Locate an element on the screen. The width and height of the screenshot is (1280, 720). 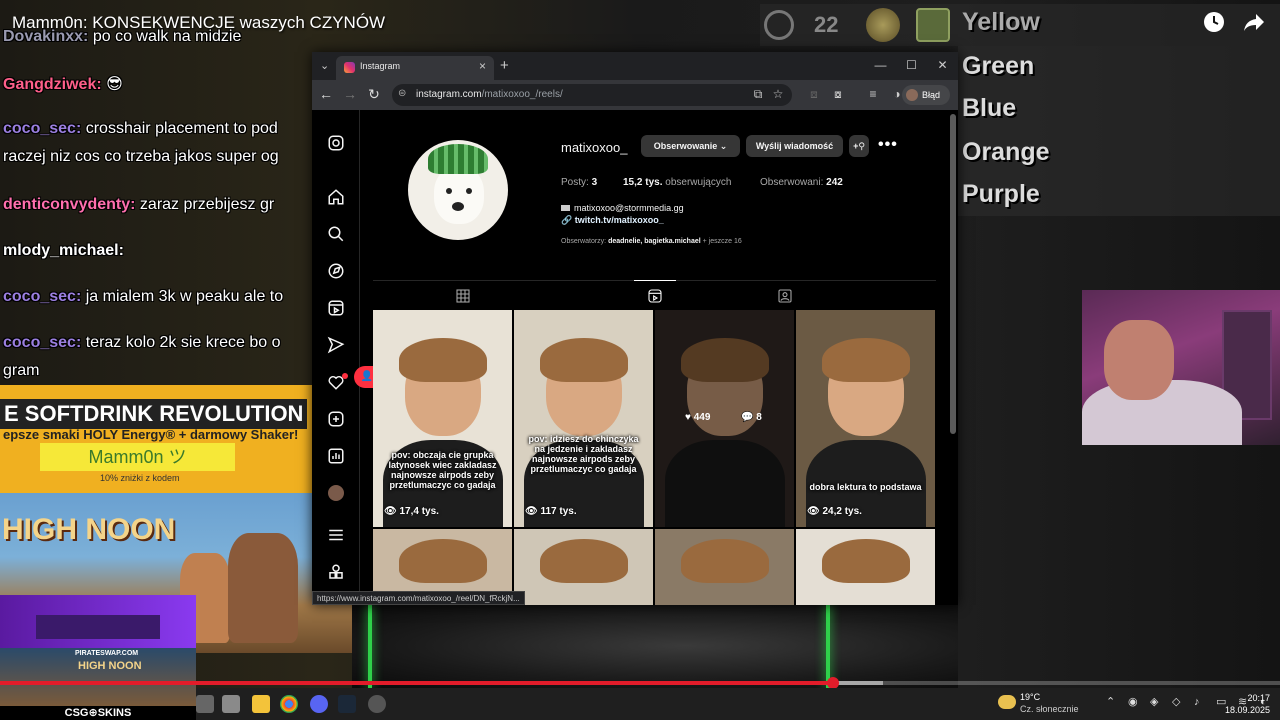
address-bar: ⊜ instagram.com/matixoxoo_/reels/ ⧉ ☆ is located at coordinates (592, 95).